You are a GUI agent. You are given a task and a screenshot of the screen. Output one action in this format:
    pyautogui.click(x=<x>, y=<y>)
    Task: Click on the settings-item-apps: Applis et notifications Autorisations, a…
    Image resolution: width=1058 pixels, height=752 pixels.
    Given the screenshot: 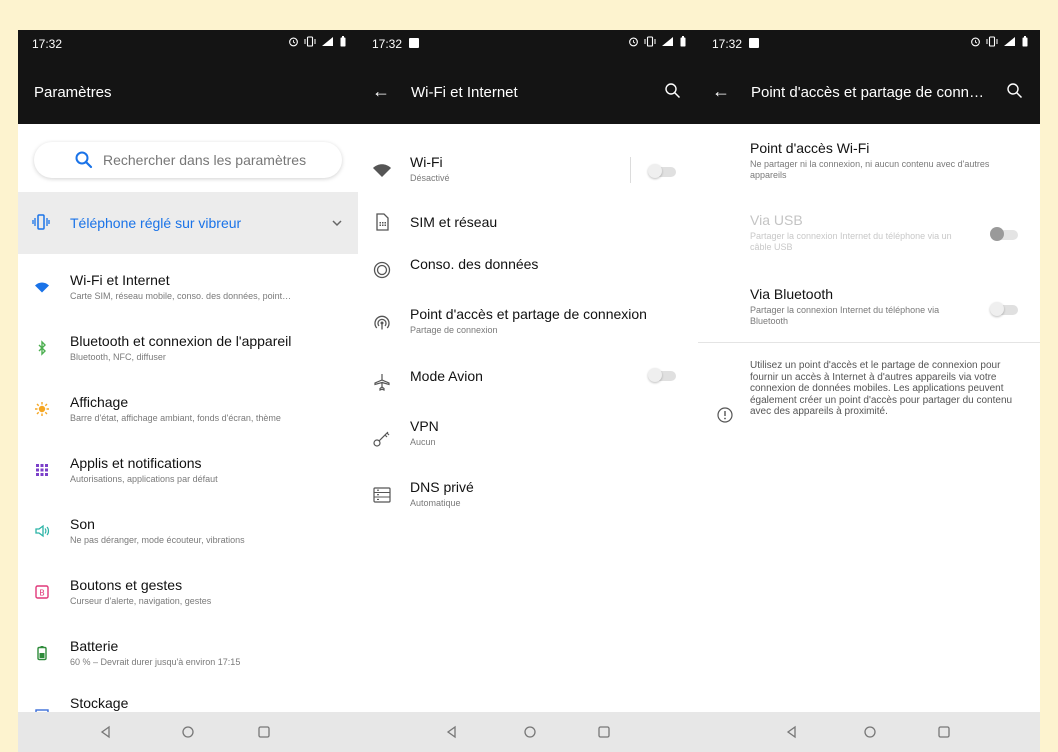 What is the action you would take?
    pyautogui.click(x=188, y=476)
    